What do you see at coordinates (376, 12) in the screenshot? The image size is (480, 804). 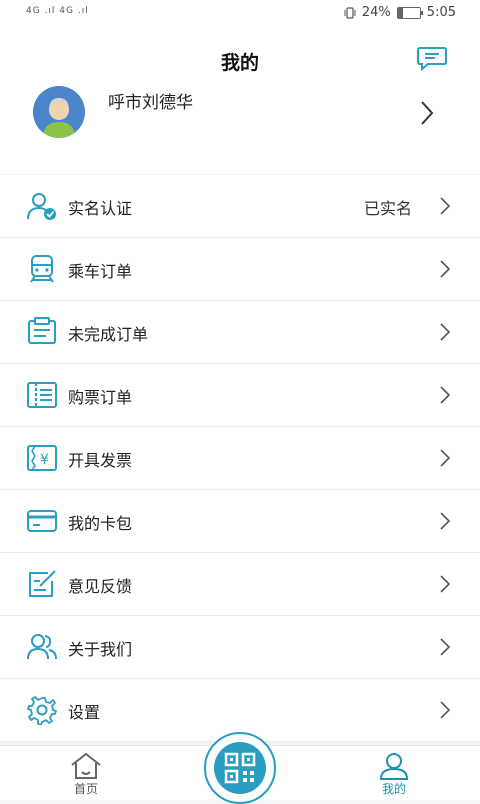 I see `battery-percent: 24%` at bounding box center [376, 12].